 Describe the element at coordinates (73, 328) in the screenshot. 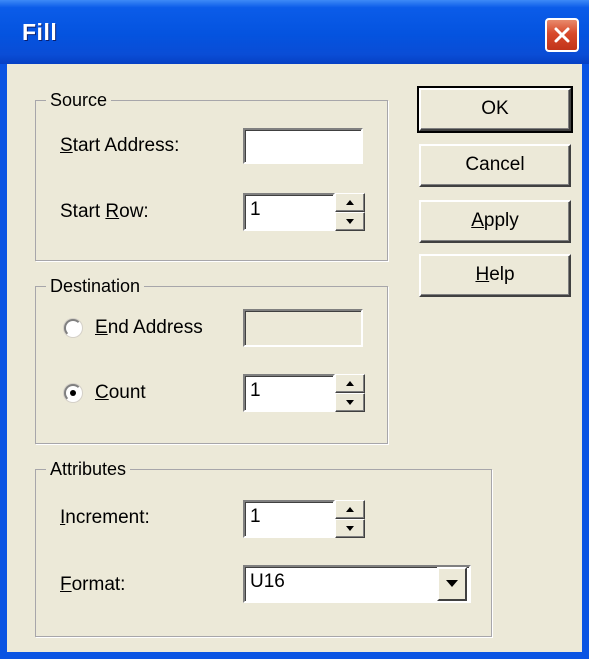

I see `end-address-radio` at that location.